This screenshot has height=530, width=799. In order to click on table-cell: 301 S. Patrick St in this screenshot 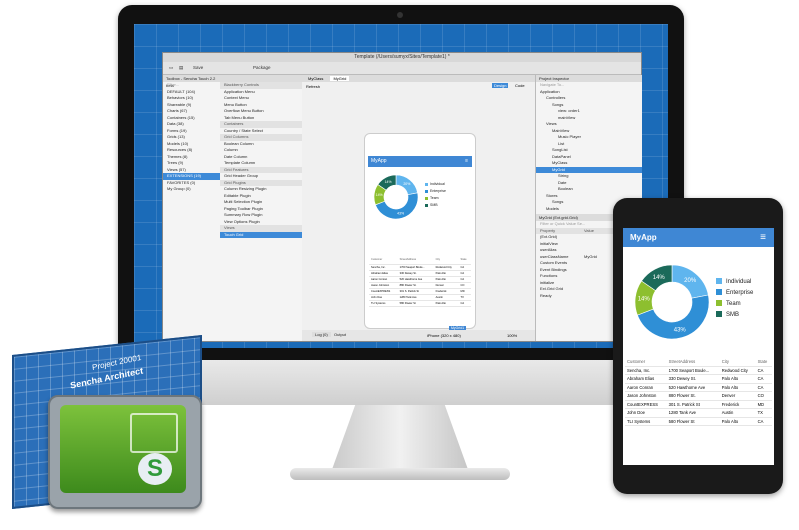, I will do `click(693, 404)`.